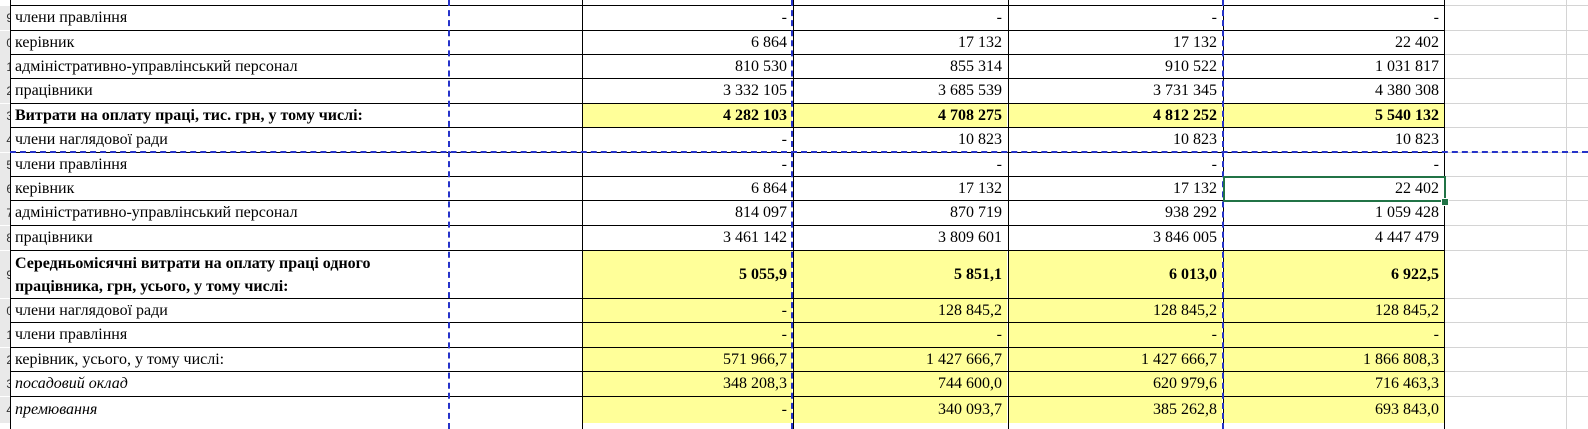  What do you see at coordinates (1334, 213) in the screenshot?
I see `value-cell-col4: 1 059 428` at bounding box center [1334, 213].